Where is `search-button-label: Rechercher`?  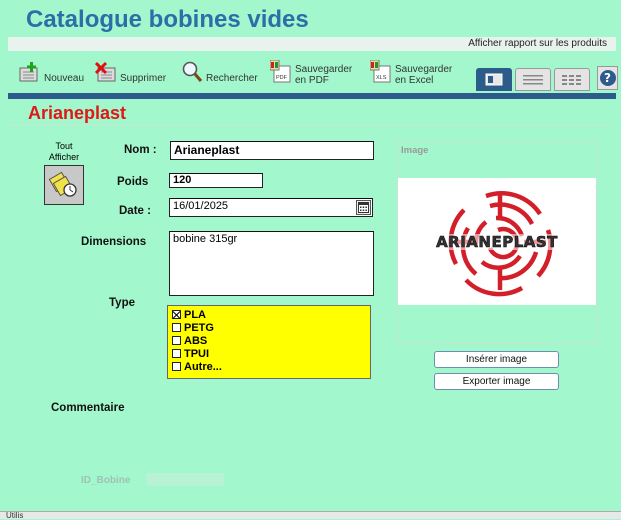
search-button-label: Rechercher is located at coordinates (232, 78).